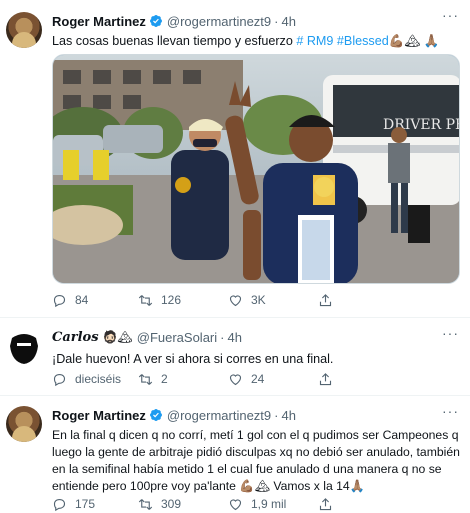 This screenshot has height=513, width=470. Describe the element at coordinates (414, 41) in the screenshot. I see `emojis: 💪🏽🏔 🙏🏽` at that location.